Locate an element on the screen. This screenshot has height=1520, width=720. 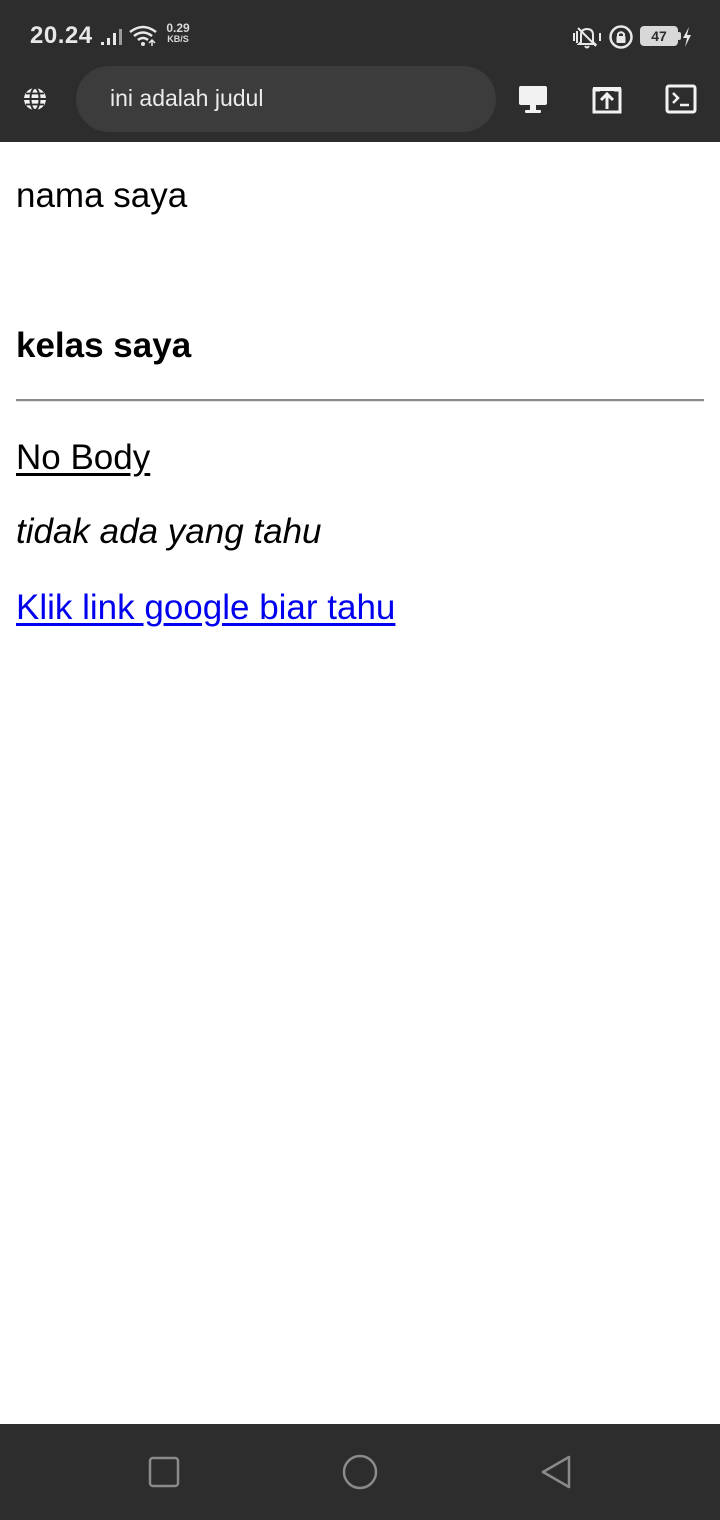
battery-icon: 47 is located at coordinates (659, 36).